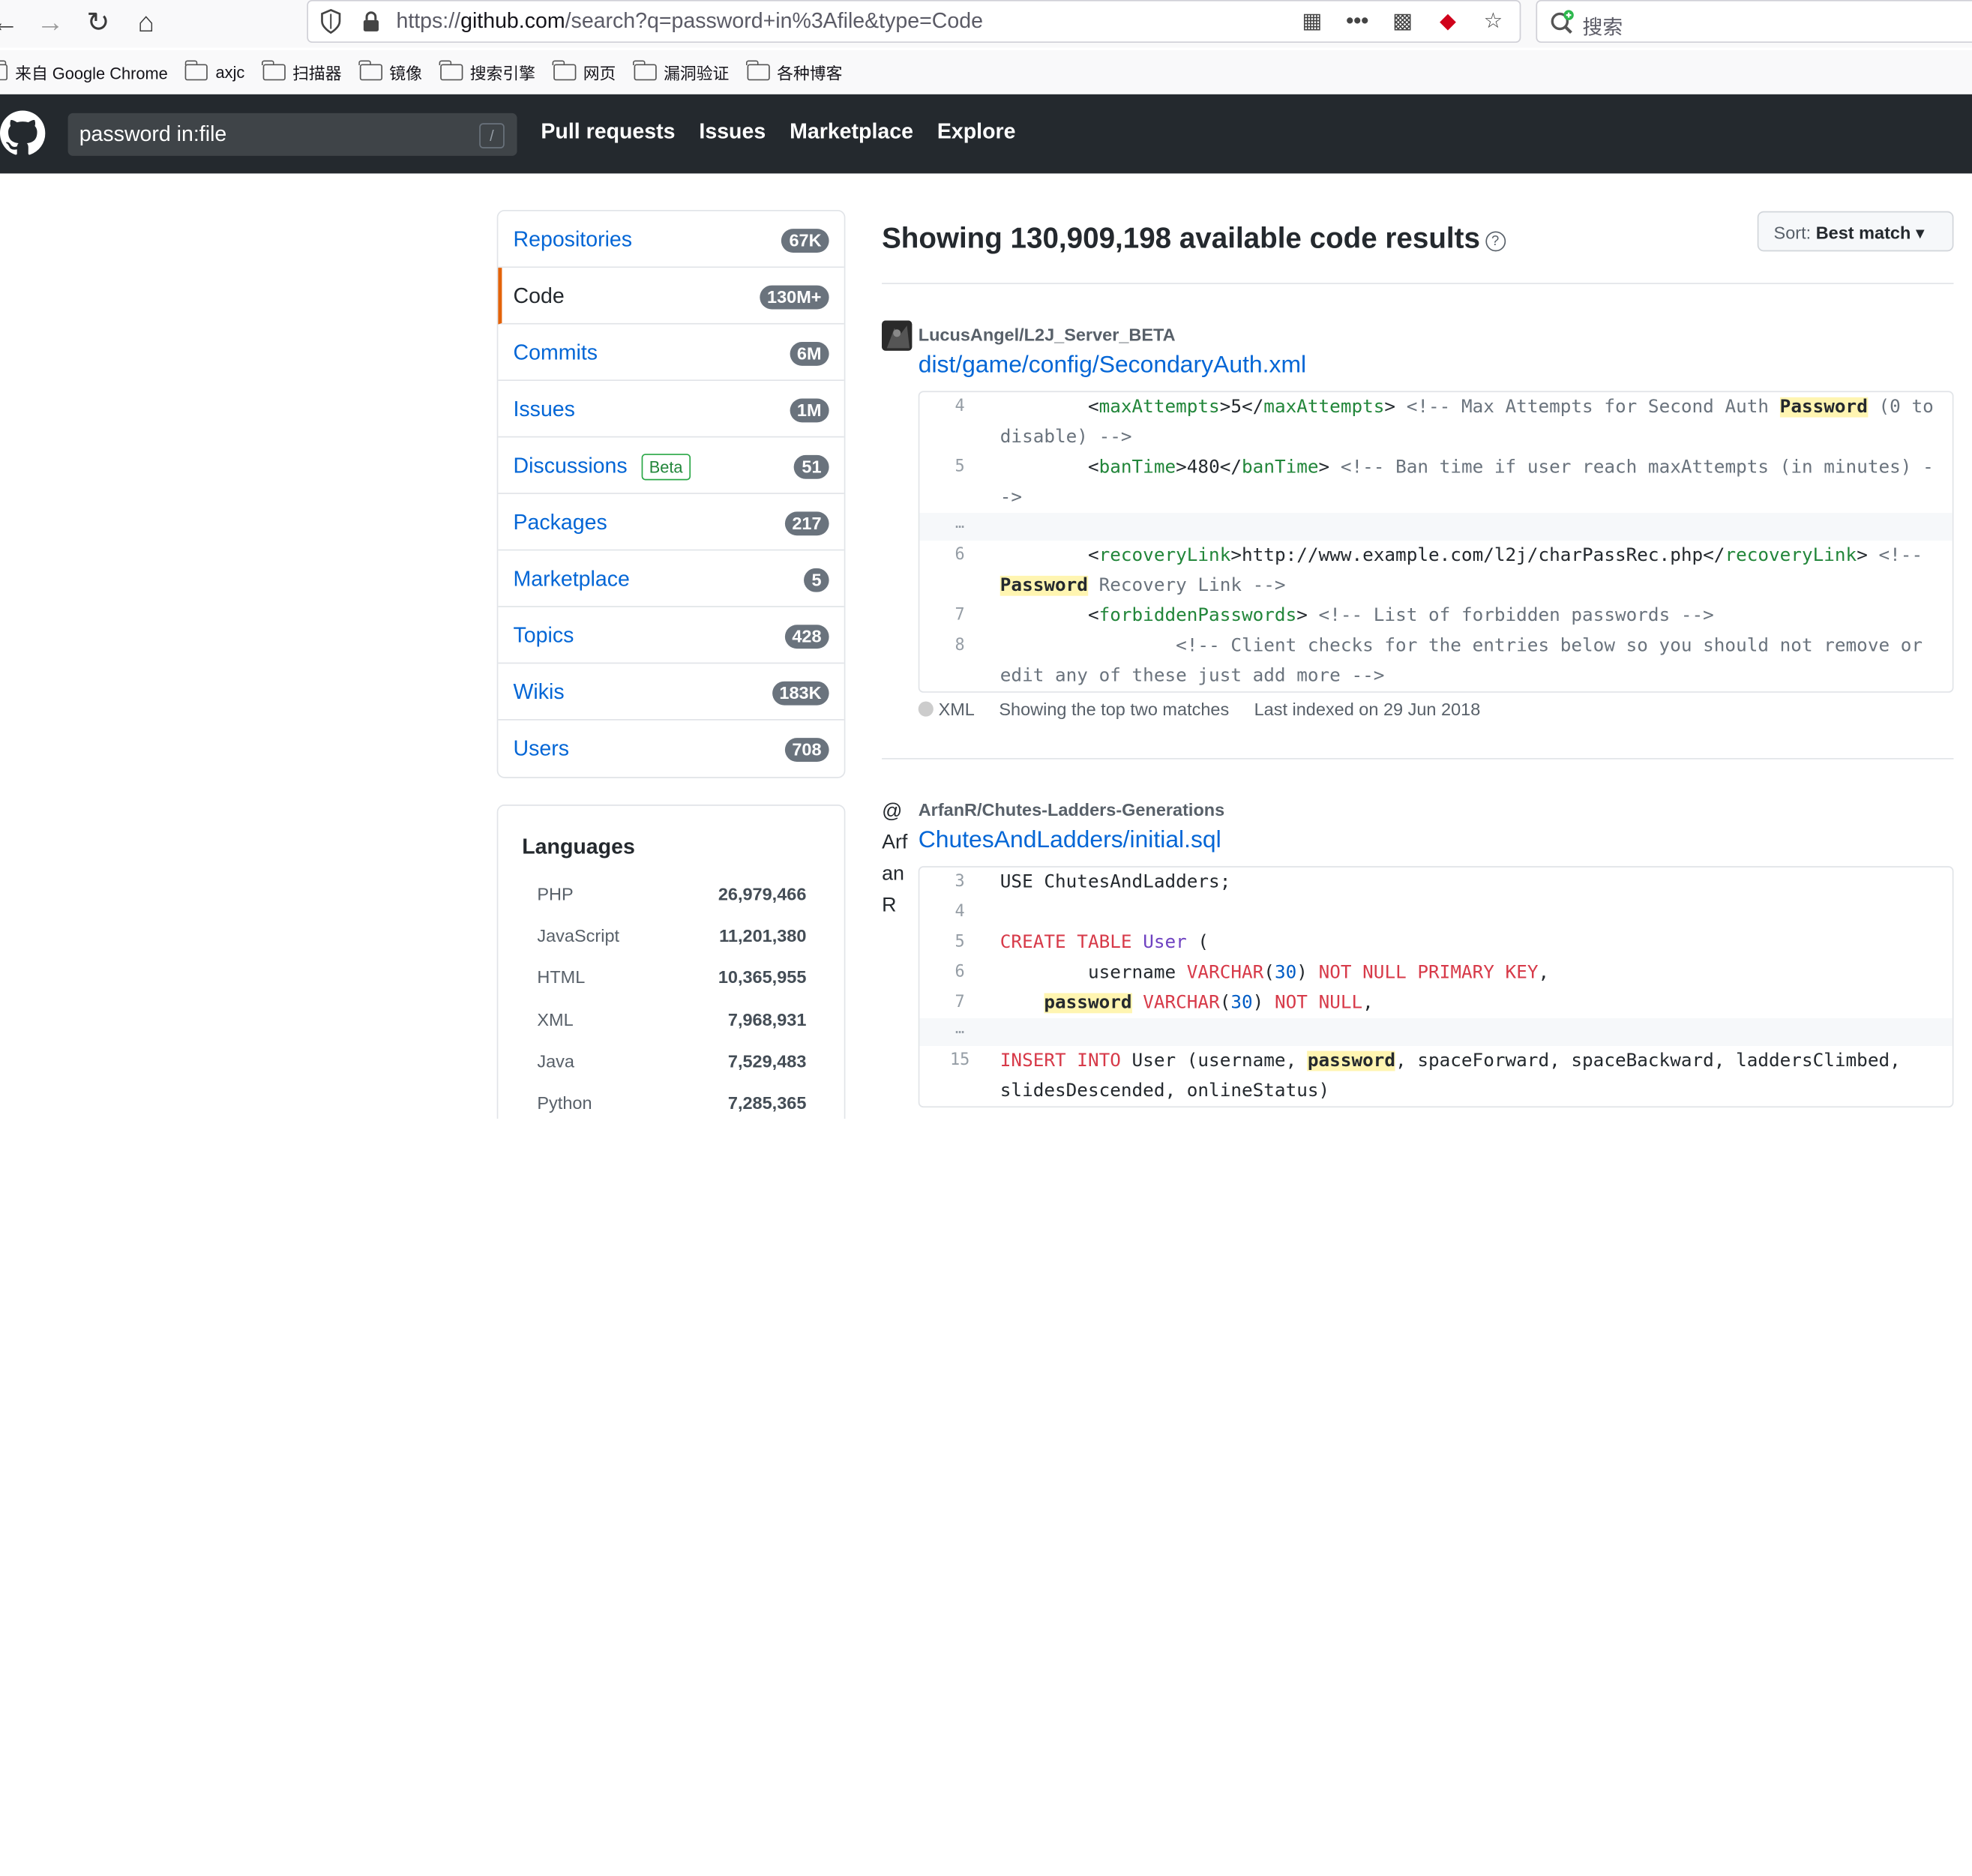 This screenshot has height=1876, width=1972. Describe the element at coordinates (807, 523) in the screenshot. I see `count-badge: 217` at that location.